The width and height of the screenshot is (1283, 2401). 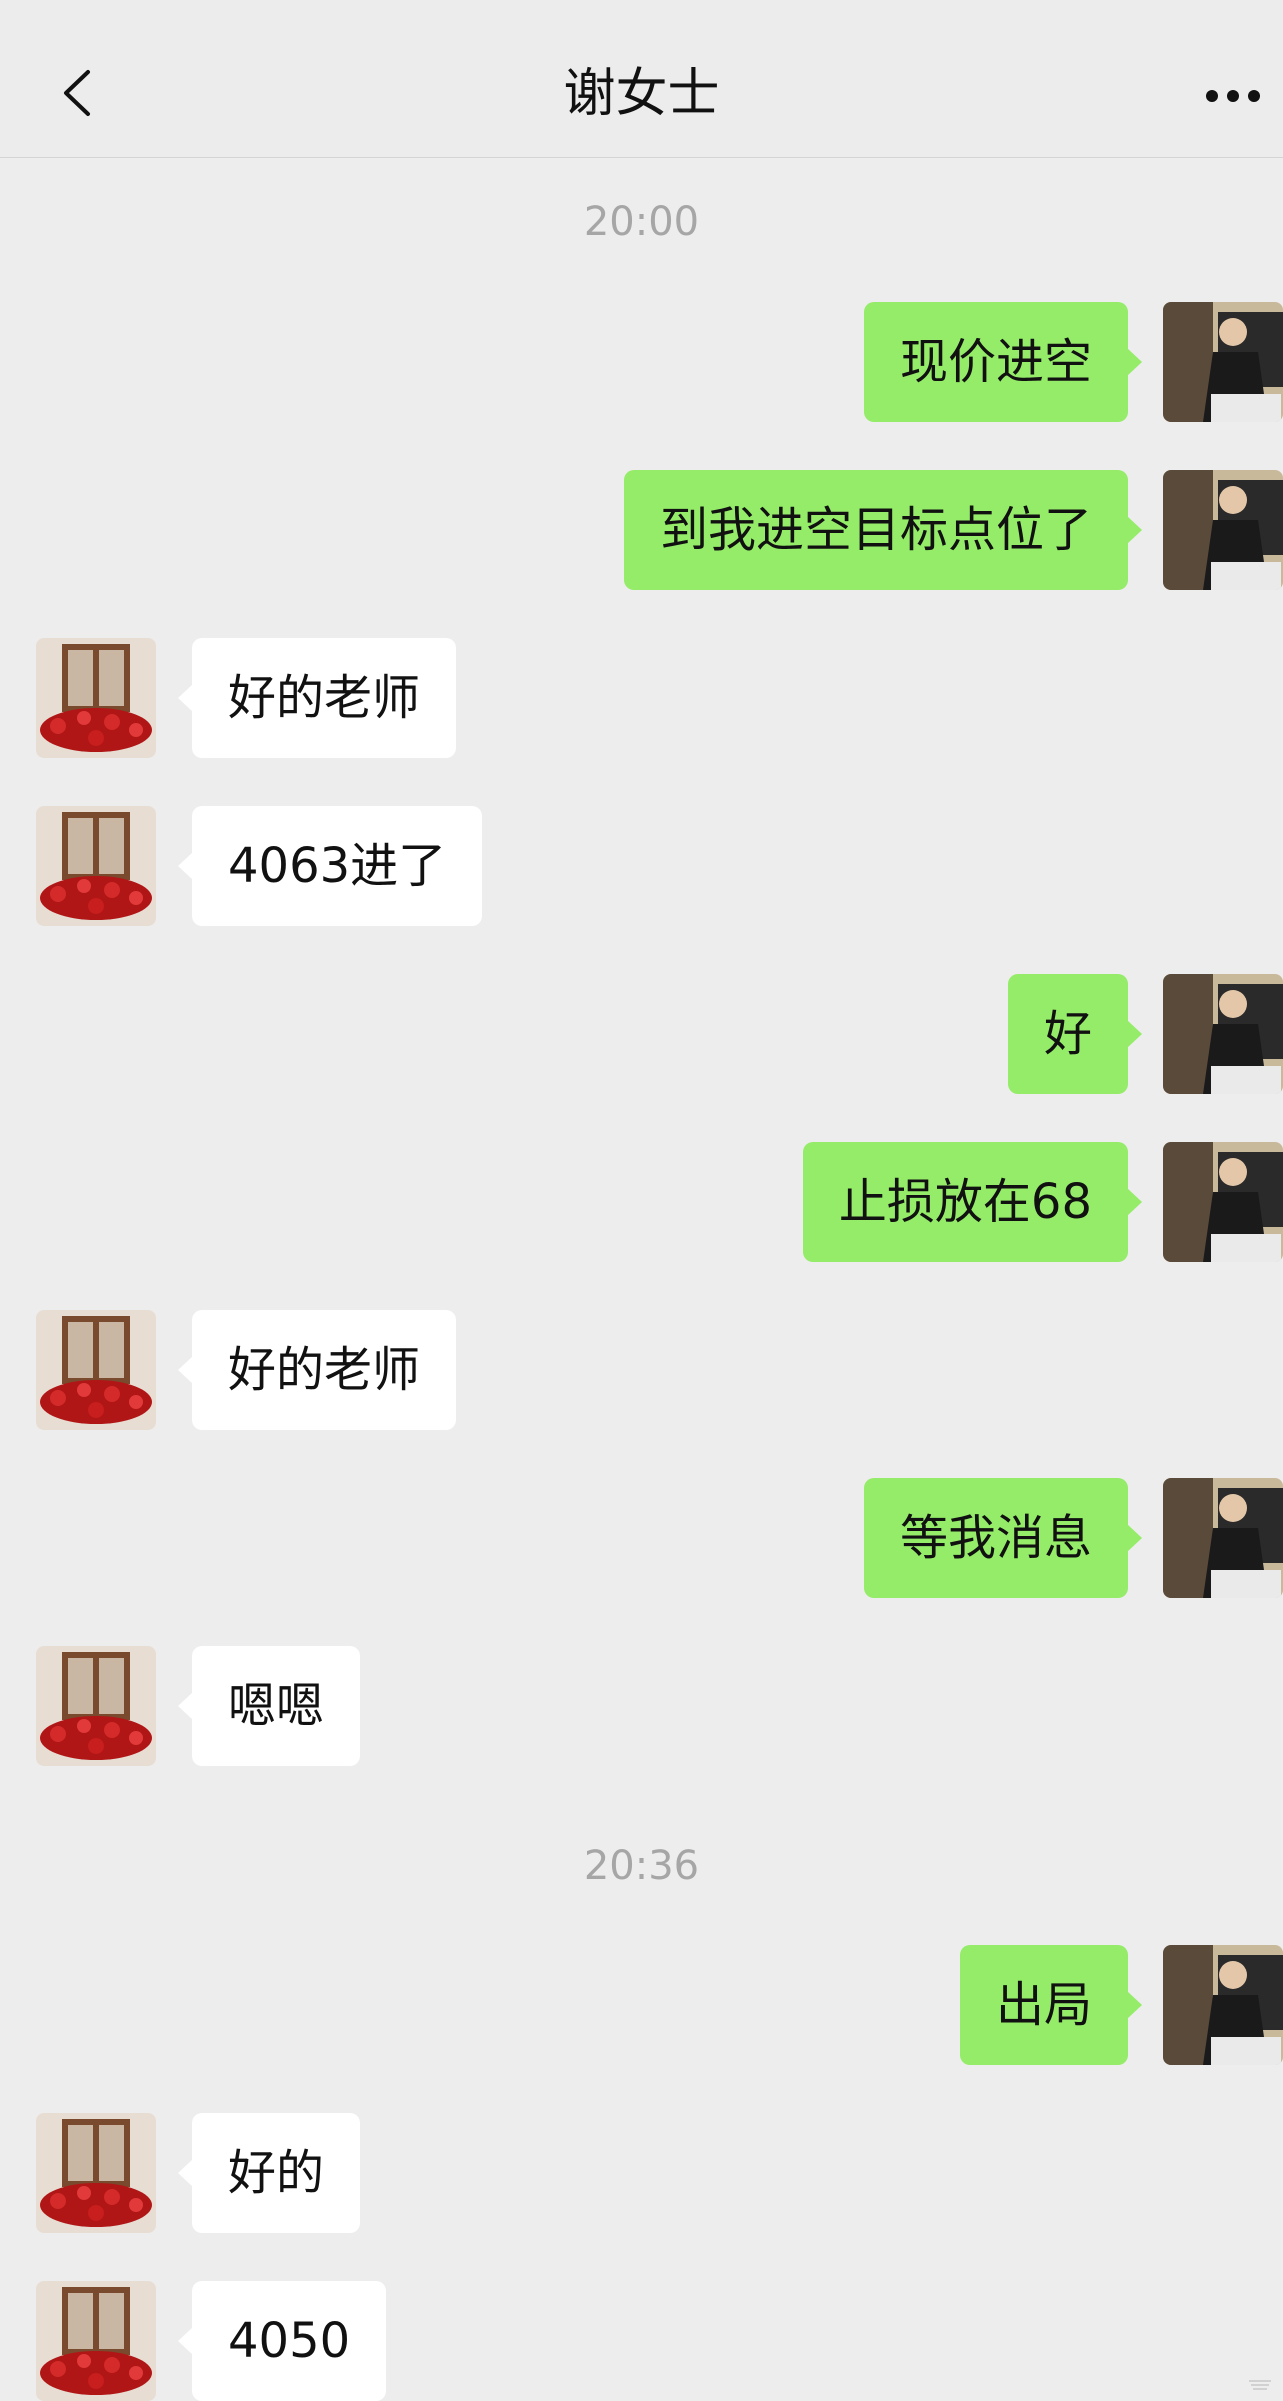 What do you see at coordinates (269, 2173) in the screenshot?
I see `received-message-bubble: 好的` at bounding box center [269, 2173].